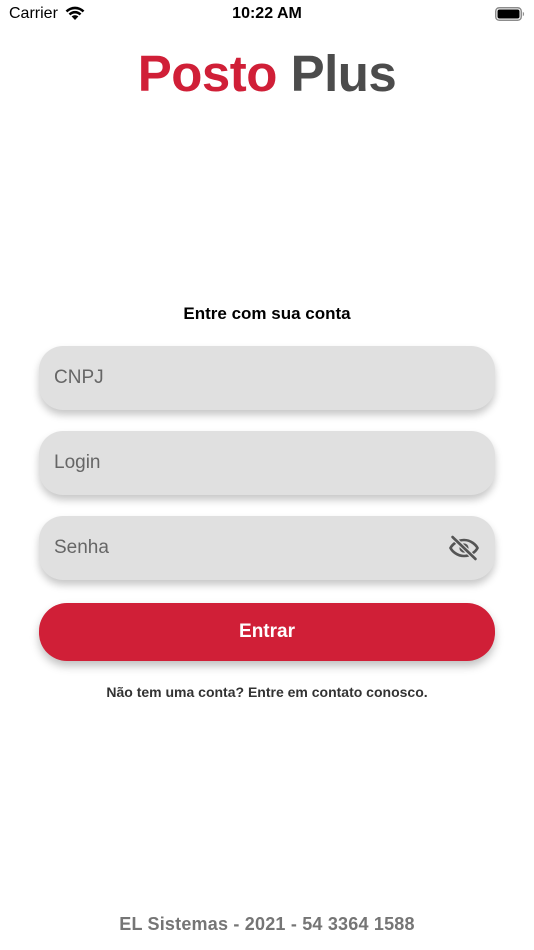  Describe the element at coordinates (249, 463) in the screenshot. I see `login-input` at that location.